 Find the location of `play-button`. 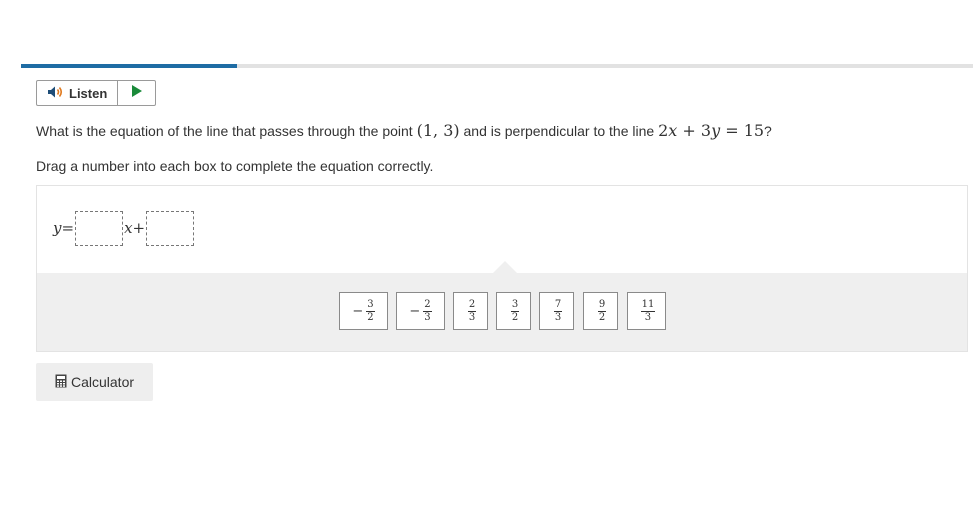

play-button is located at coordinates (136, 93).